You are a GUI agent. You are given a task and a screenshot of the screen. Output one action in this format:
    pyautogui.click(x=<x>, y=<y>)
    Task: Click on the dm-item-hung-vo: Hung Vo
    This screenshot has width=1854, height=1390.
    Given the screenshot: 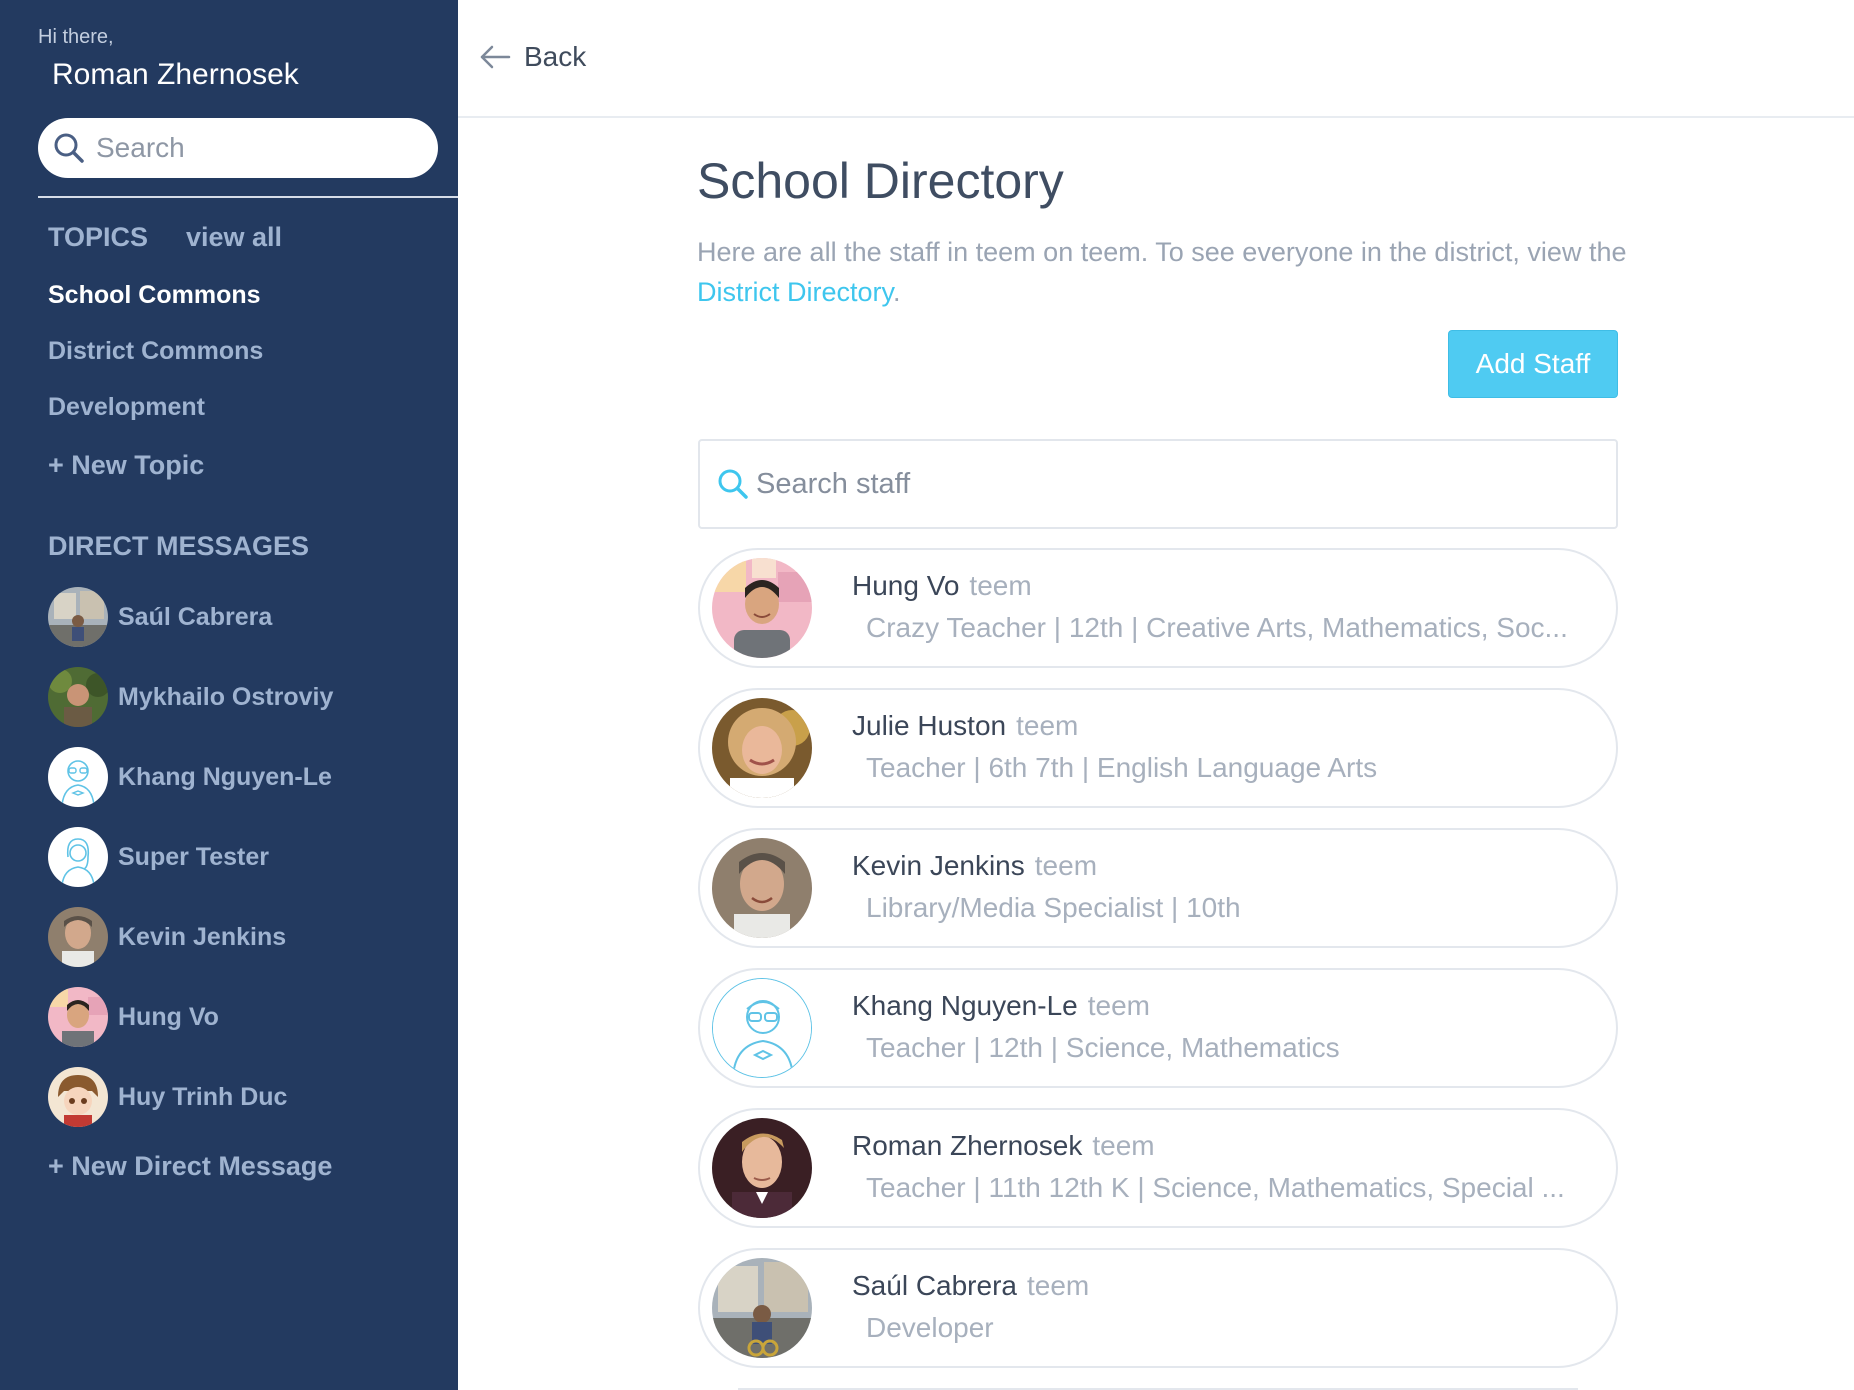 What is the action you would take?
    pyautogui.click(x=133, y=1017)
    